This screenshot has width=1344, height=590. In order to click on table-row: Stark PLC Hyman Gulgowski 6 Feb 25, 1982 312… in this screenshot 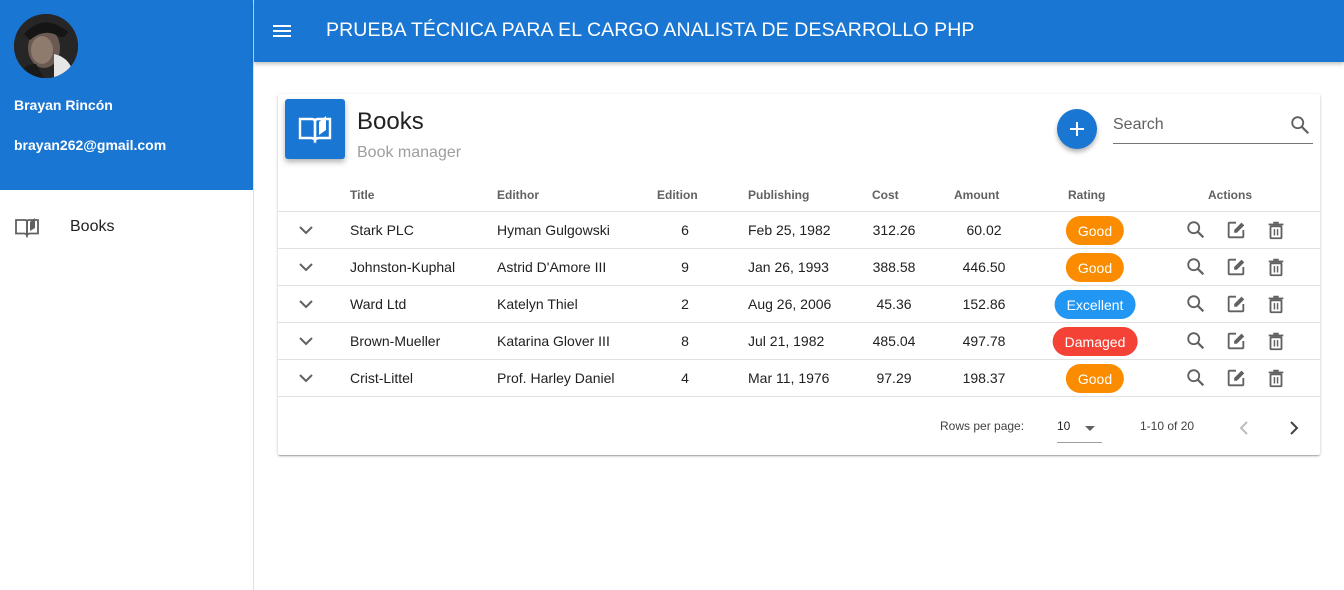, I will do `click(799, 230)`.